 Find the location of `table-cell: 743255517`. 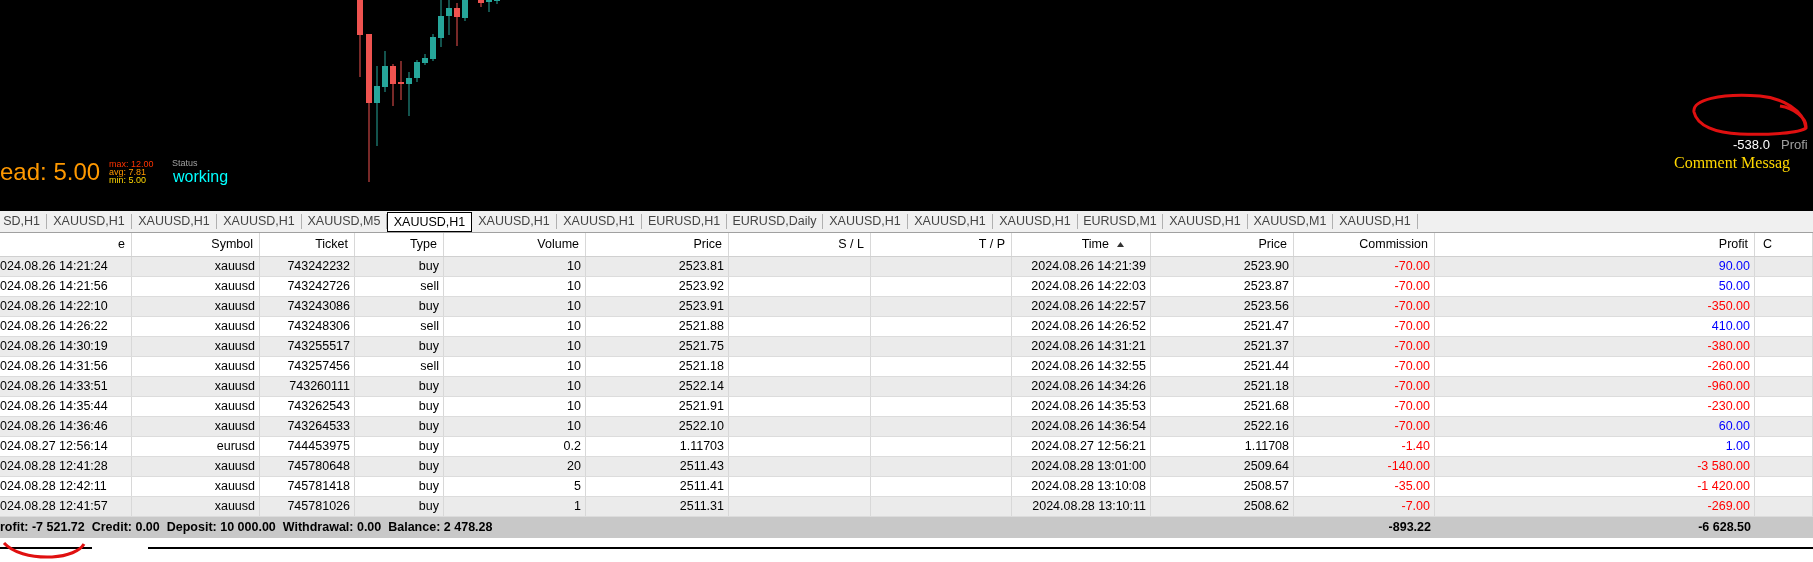

table-cell: 743255517 is located at coordinates (307, 346).